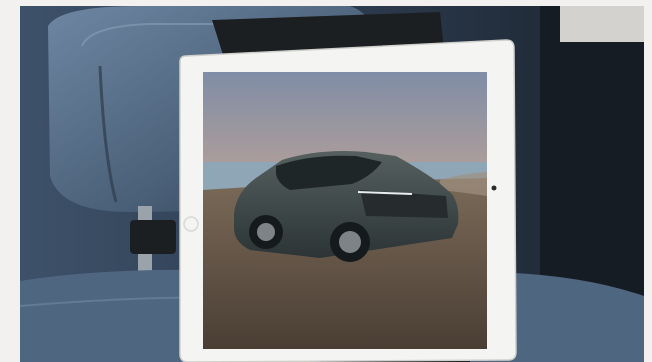  Describe the element at coordinates (494, 188) in the screenshot. I see `tablet-camera-icon` at that location.